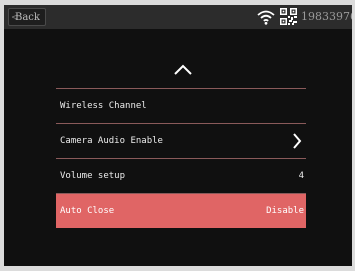  What do you see at coordinates (297, 141) in the screenshot?
I see `chevron-right-icon` at bounding box center [297, 141].